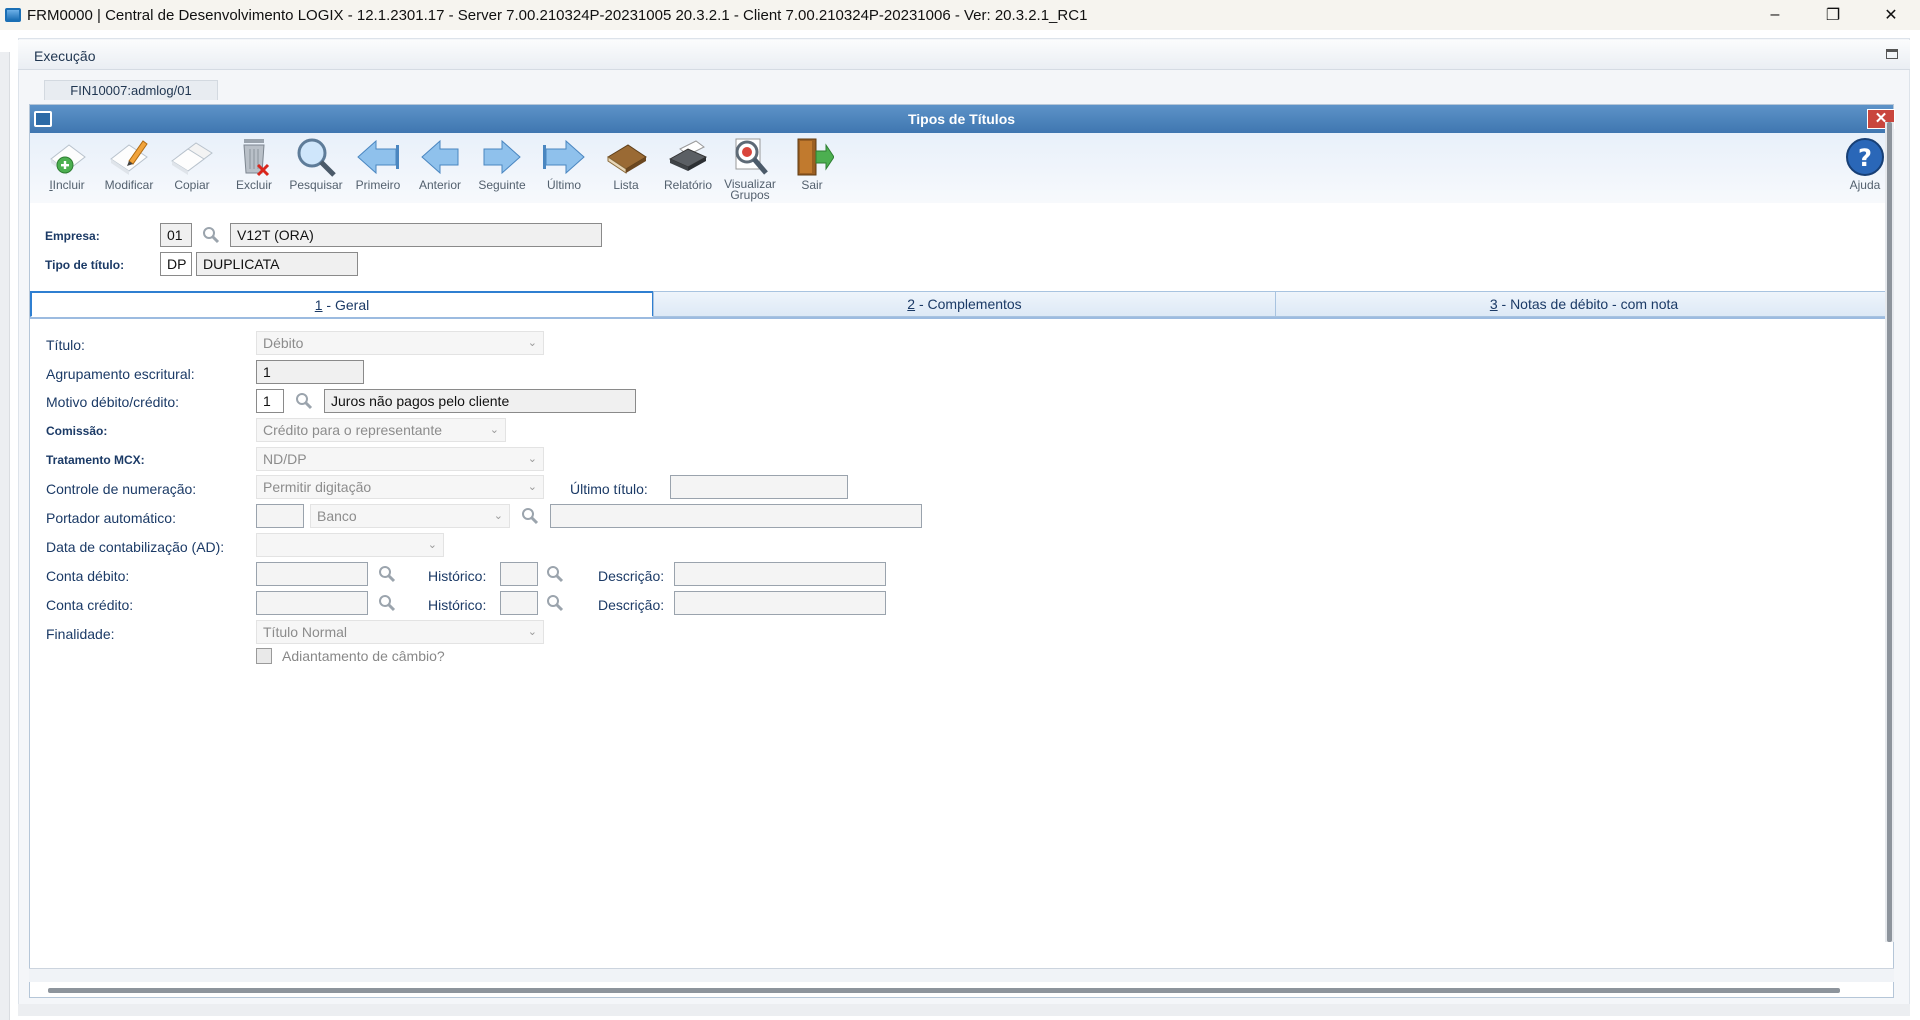 This screenshot has width=1920, height=1020. Describe the element at coordinates (1775, 15) in the screenshot. I see `minimize-button: –` at that location.